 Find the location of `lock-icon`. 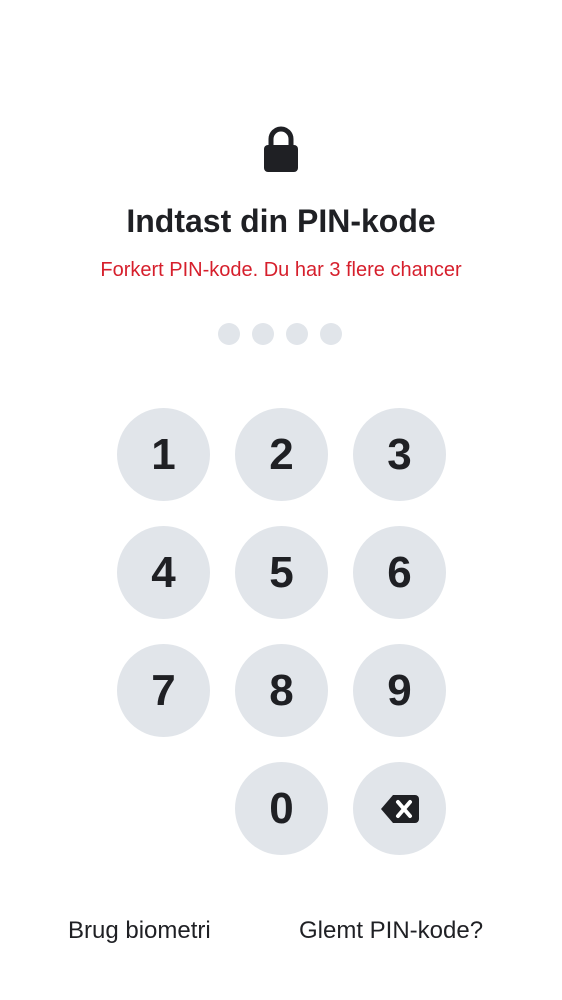

lock-icon is located at coordinates (281, 150).